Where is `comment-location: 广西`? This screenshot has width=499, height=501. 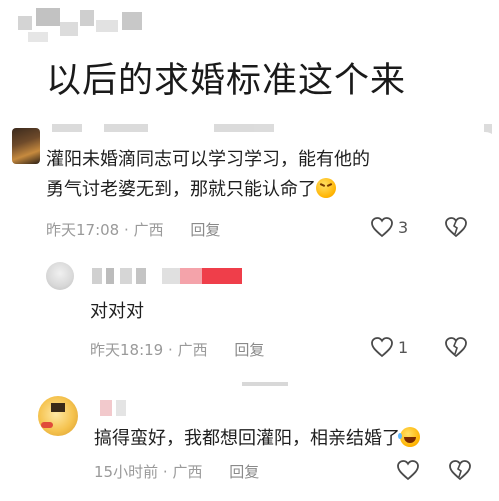 comment-location: 广西 is located at coordinates (148, 230).